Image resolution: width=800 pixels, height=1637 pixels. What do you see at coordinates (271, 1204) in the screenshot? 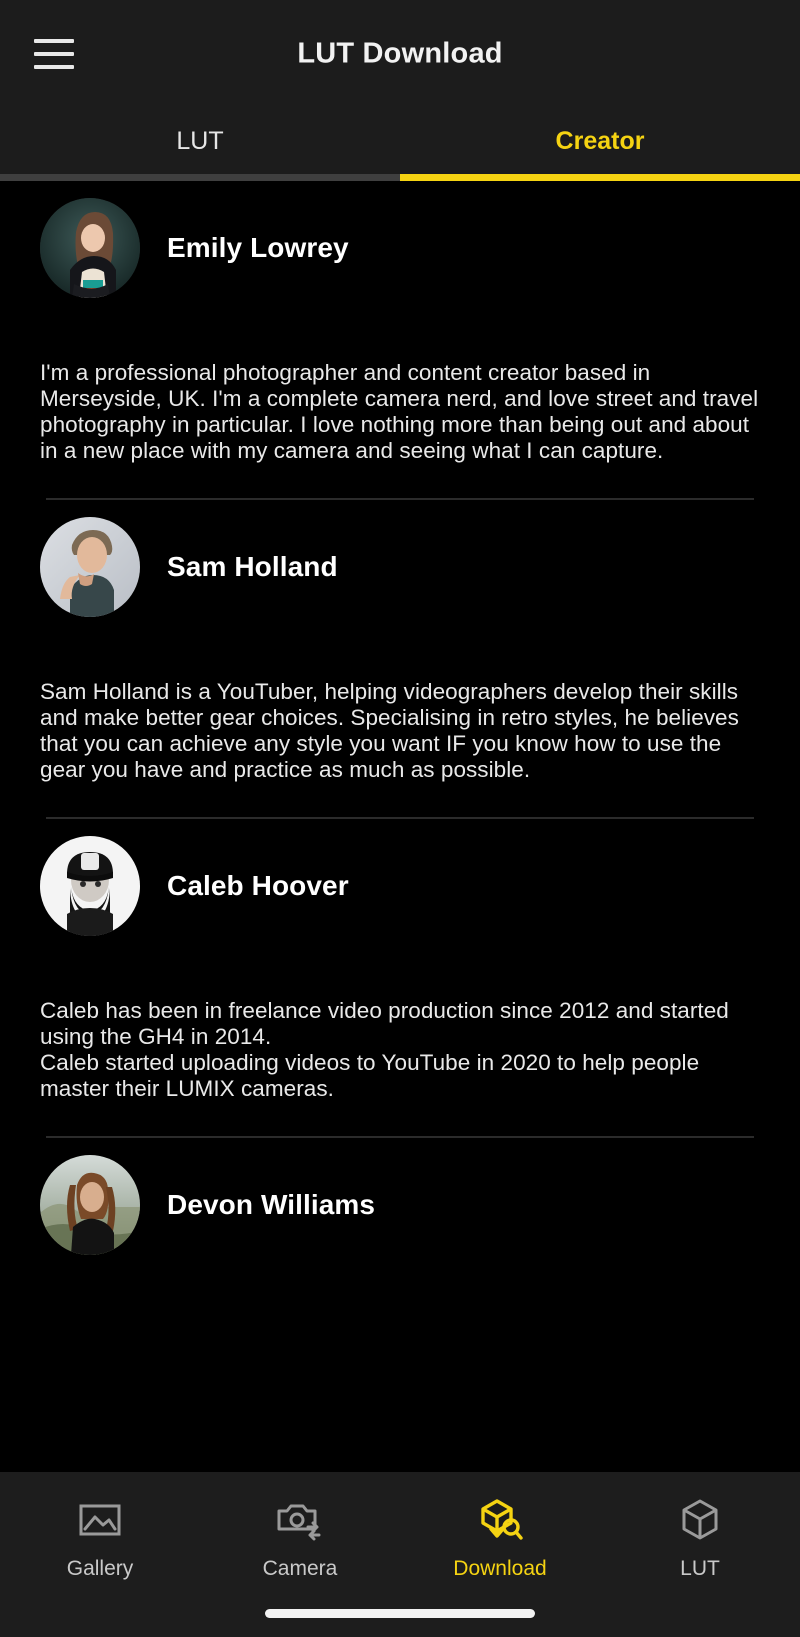
I see `creator-name: Devon Williams` at bounding box center [271, 1204].